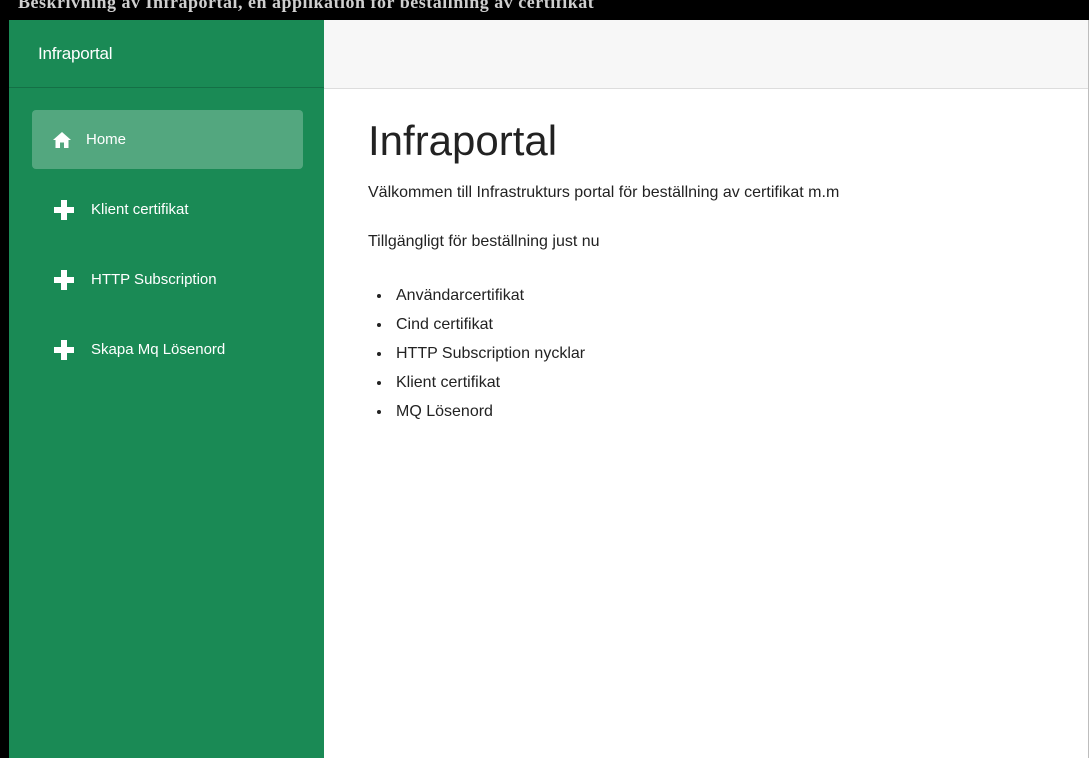 Image resolution: width=1089 pixels, height=758 pixels. I want to click on top-bar, so click(706, 54).